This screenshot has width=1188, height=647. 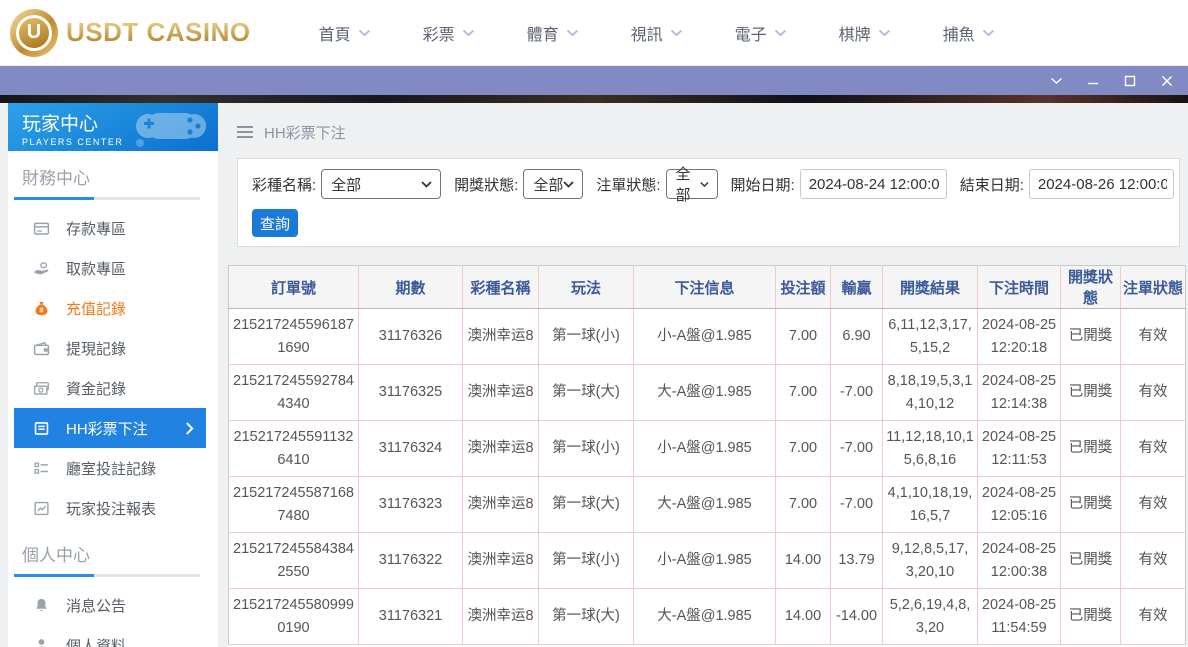 What do you see at coordinates (1167, 81) in the screenshot?
I see `close-icon` at bounding box center [1167, 81].